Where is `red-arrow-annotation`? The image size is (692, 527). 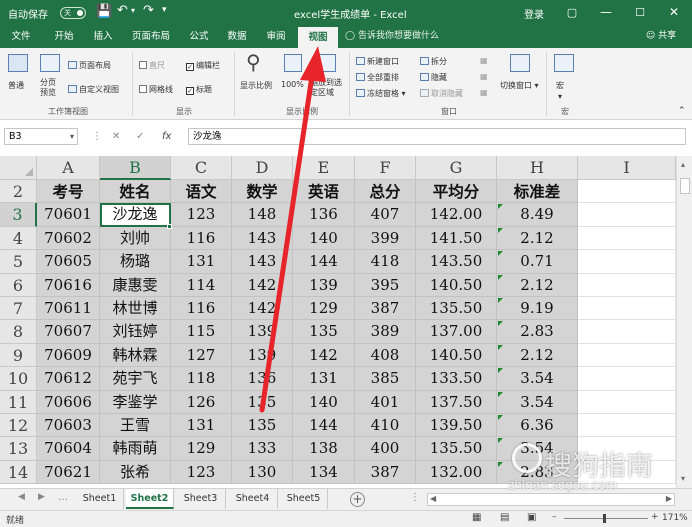 red-arrow-annotation is located at coordinates (292, 229).